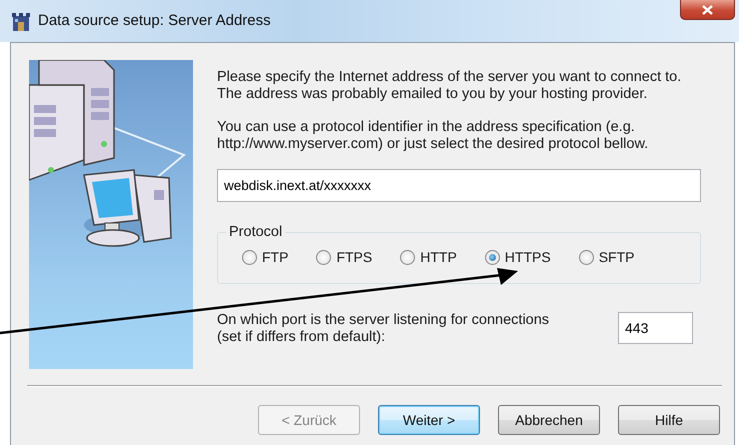 The height and width of the screenshot is (445, 739). I want to click on radio-option: FTPS, so click(344, 257).